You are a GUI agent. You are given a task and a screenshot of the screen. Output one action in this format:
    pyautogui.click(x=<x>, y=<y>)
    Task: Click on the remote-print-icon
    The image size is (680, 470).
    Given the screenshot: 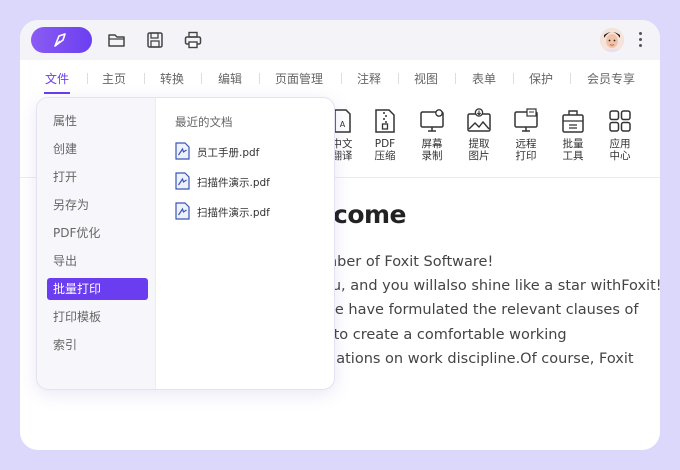 What is the action you would take?
    pyautogui.click(x=526, y=120)
    